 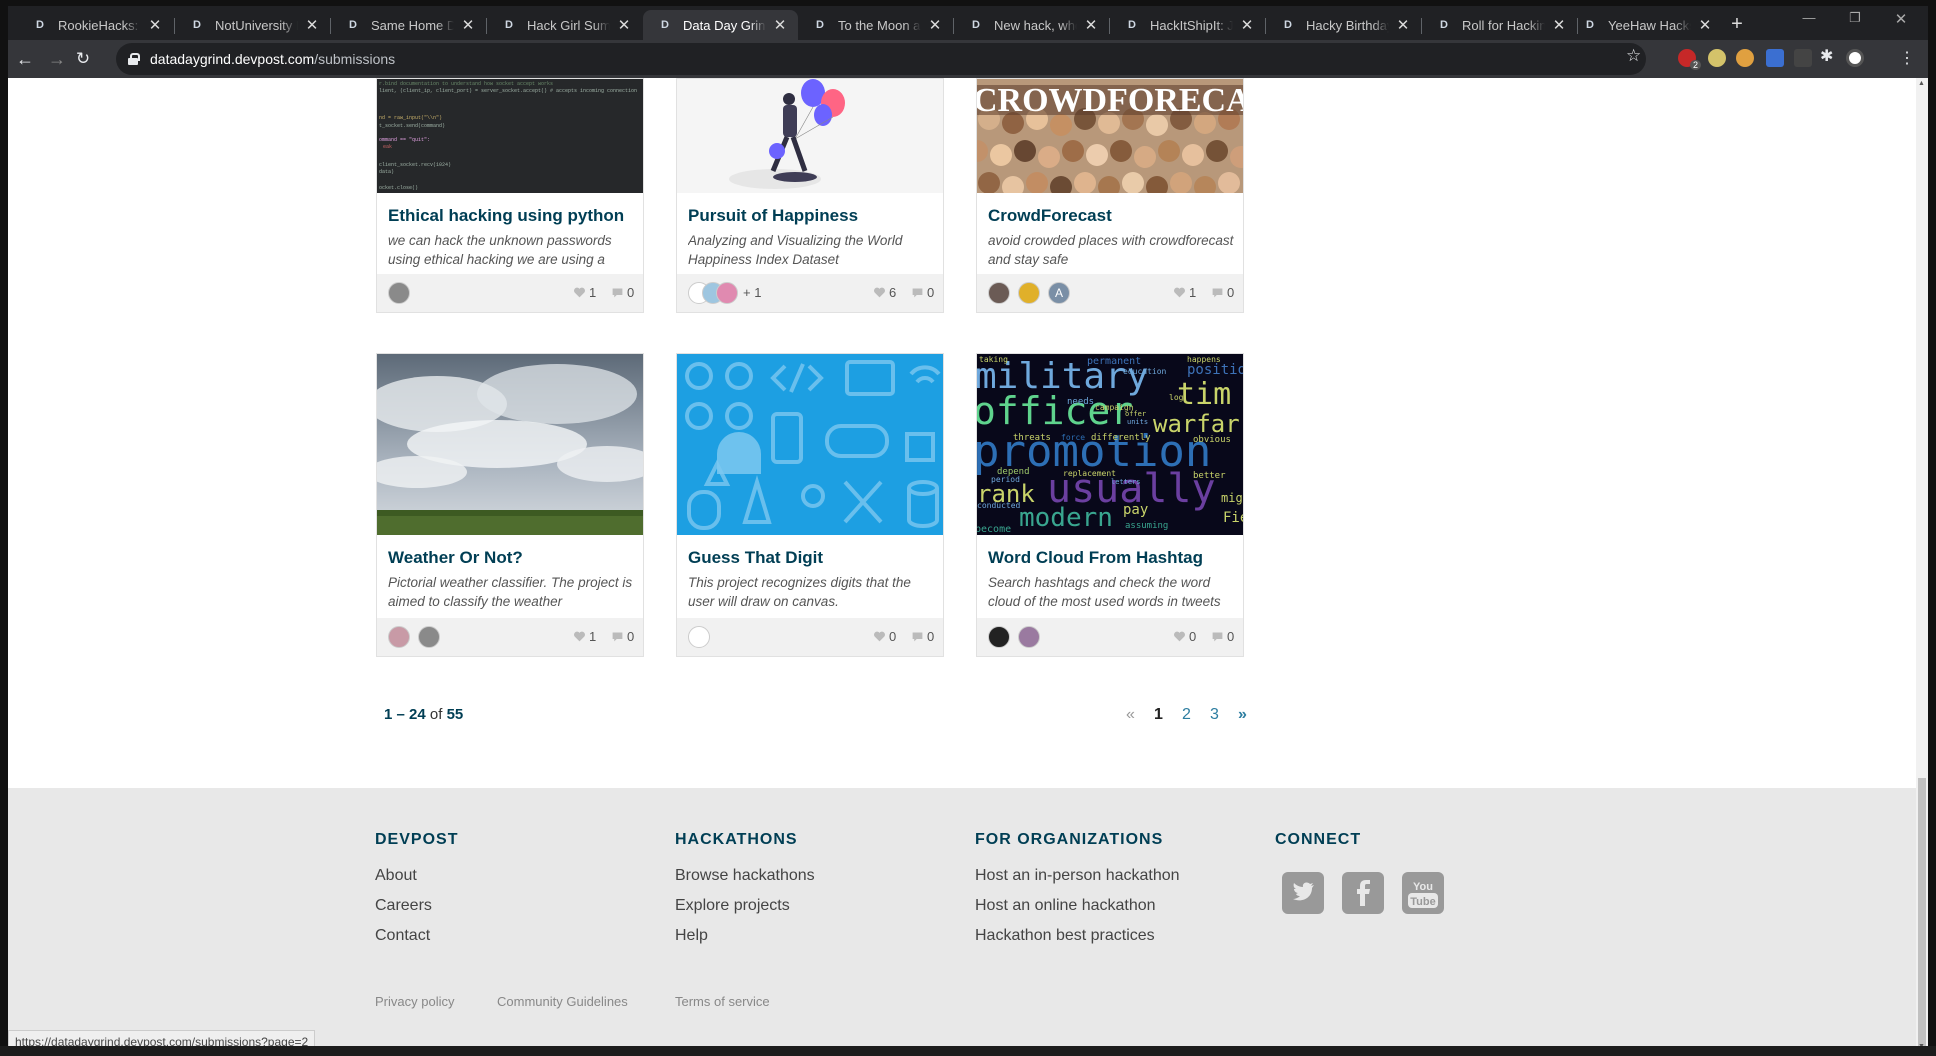 I want to click on word-cloud-word: units, so click(x=1137, y=422).